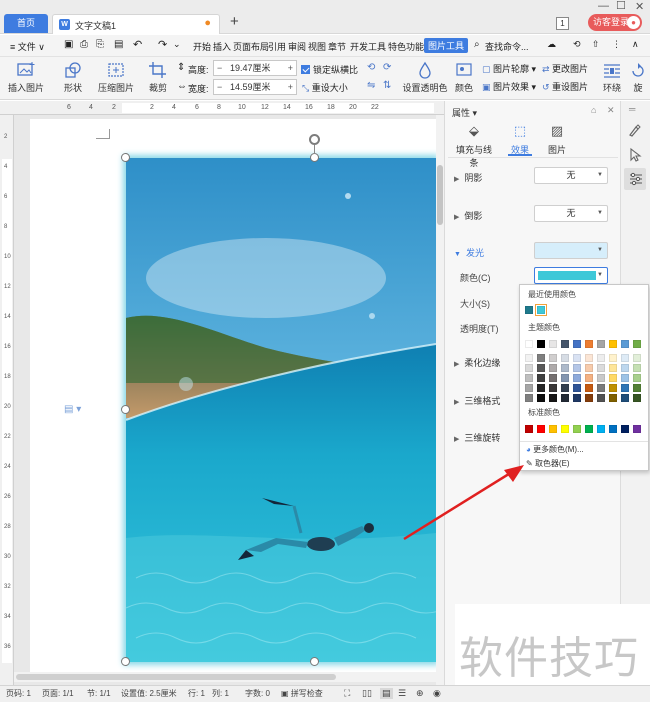 The height and width of the screenshot is (702, 650). What do you see at coordinates (137, 44) in the screenshot?
I see `undo-icon: ↶` at bounding box center [137, 44].